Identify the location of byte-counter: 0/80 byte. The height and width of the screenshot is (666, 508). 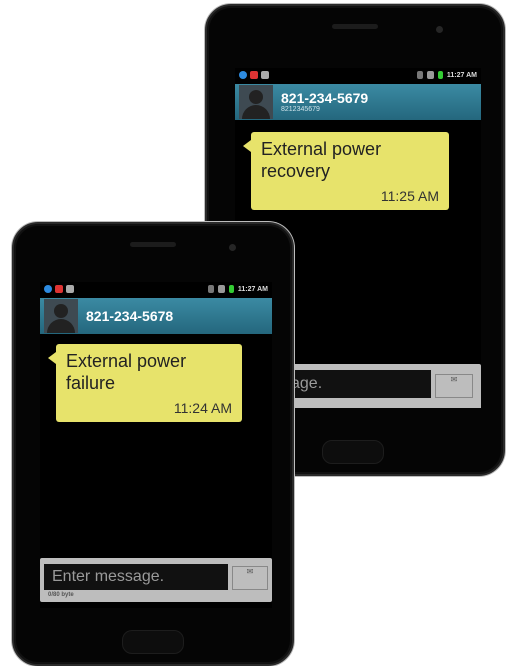
(61, 595).